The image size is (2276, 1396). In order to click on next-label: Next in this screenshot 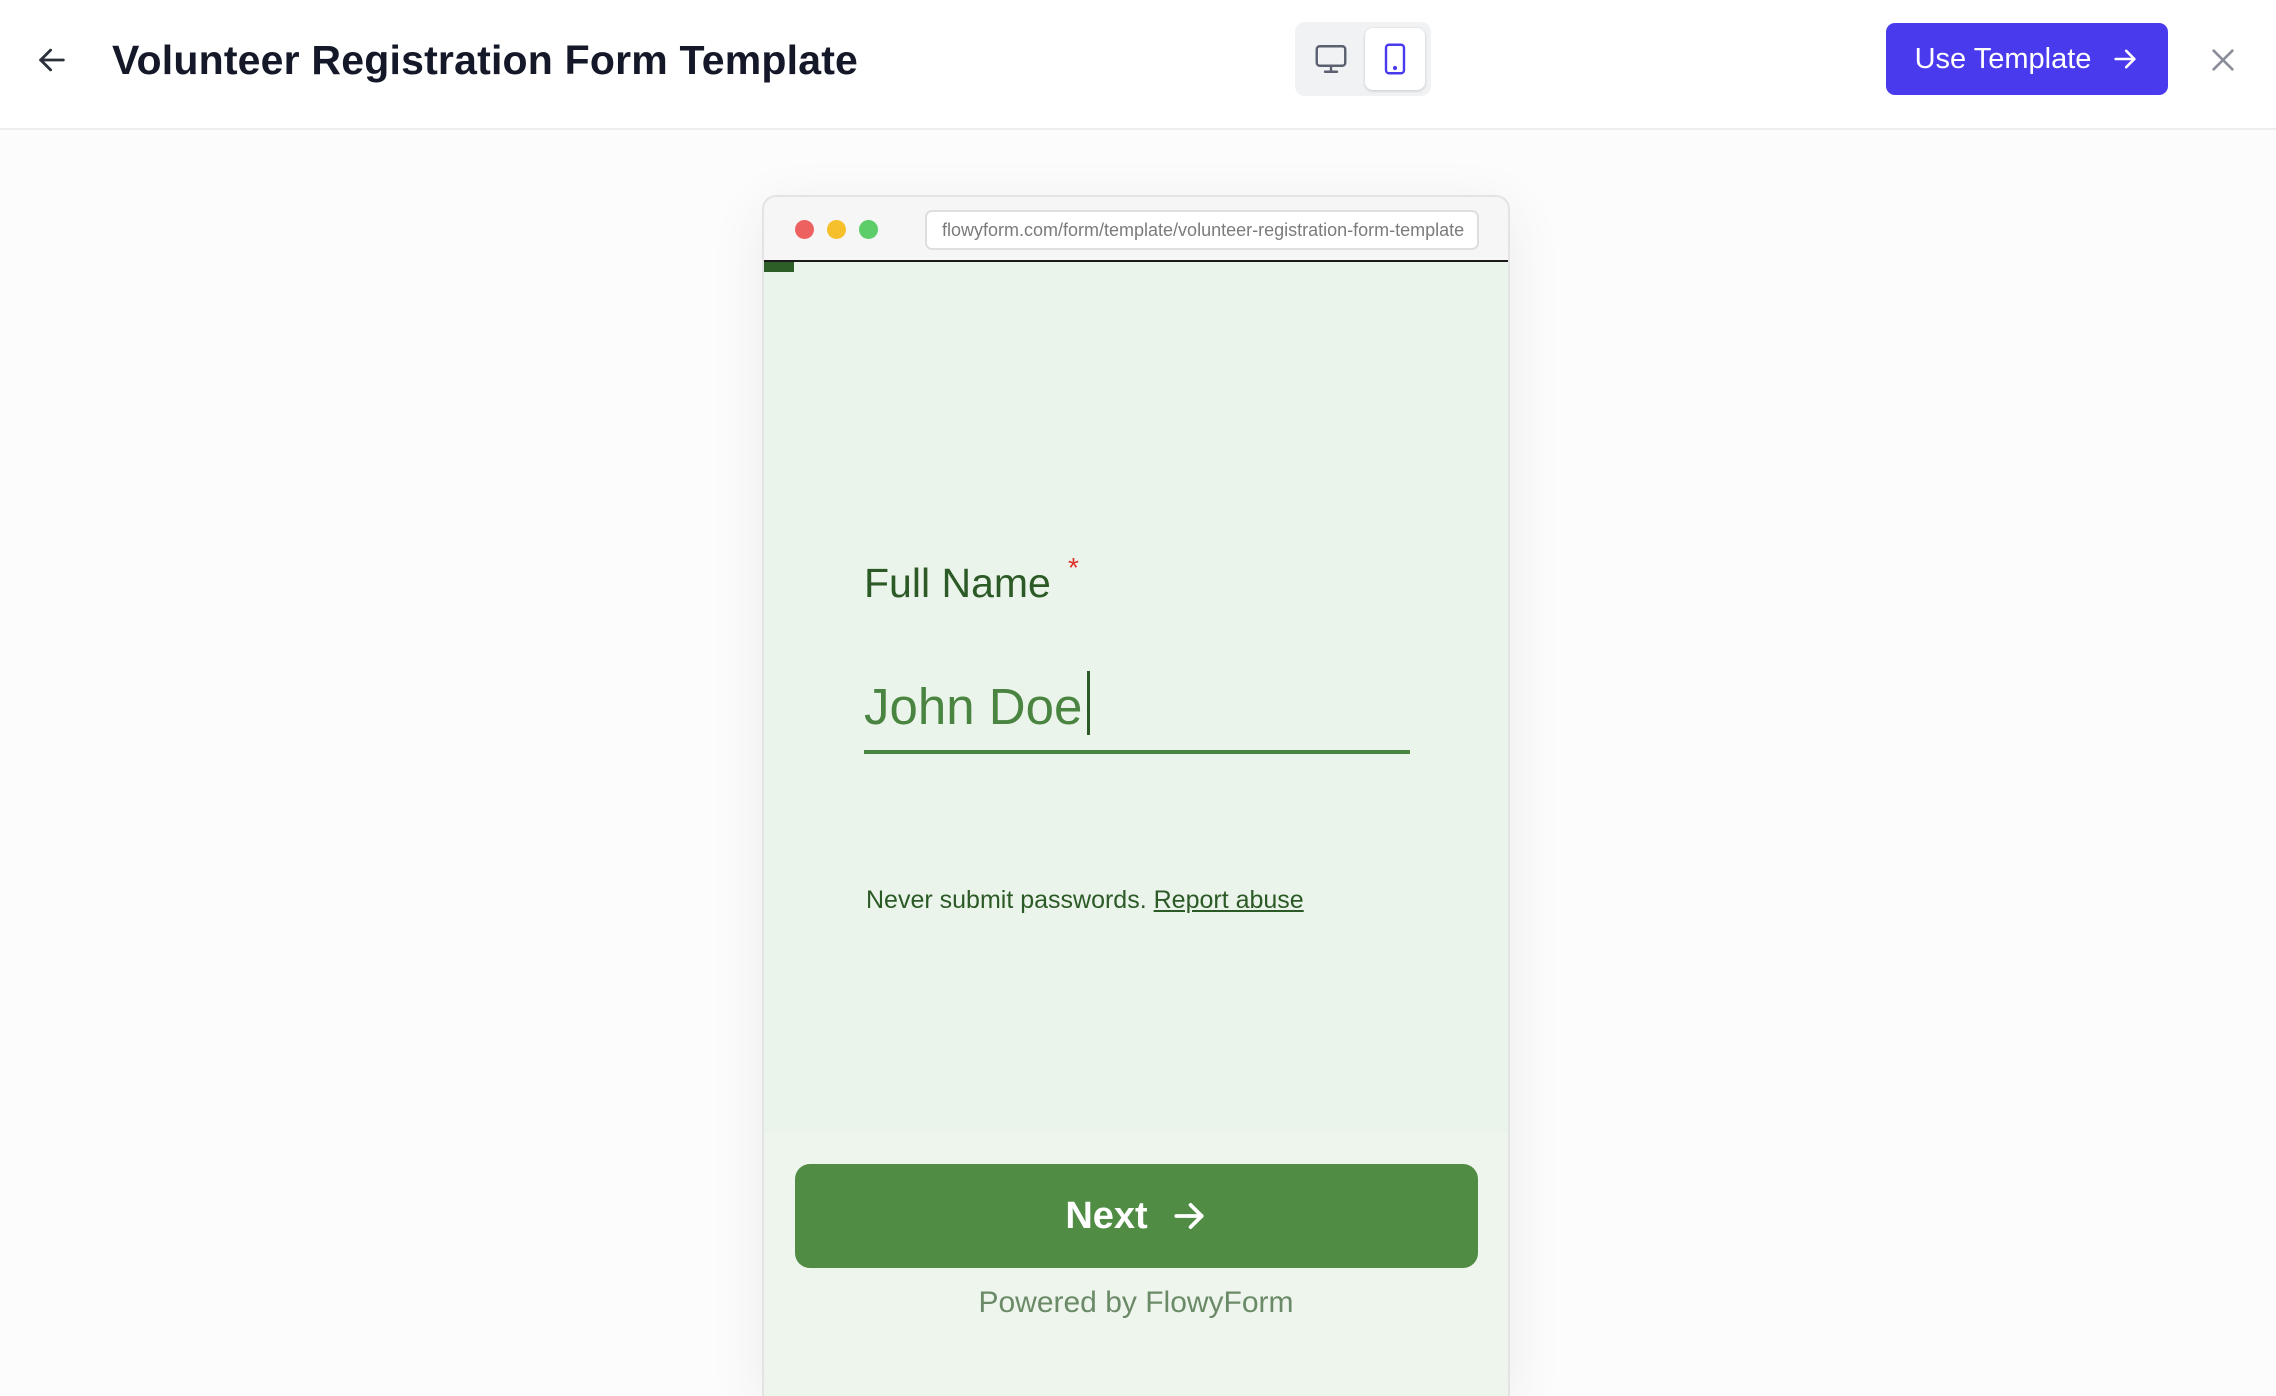, I will do `click(1106, 1215)`.